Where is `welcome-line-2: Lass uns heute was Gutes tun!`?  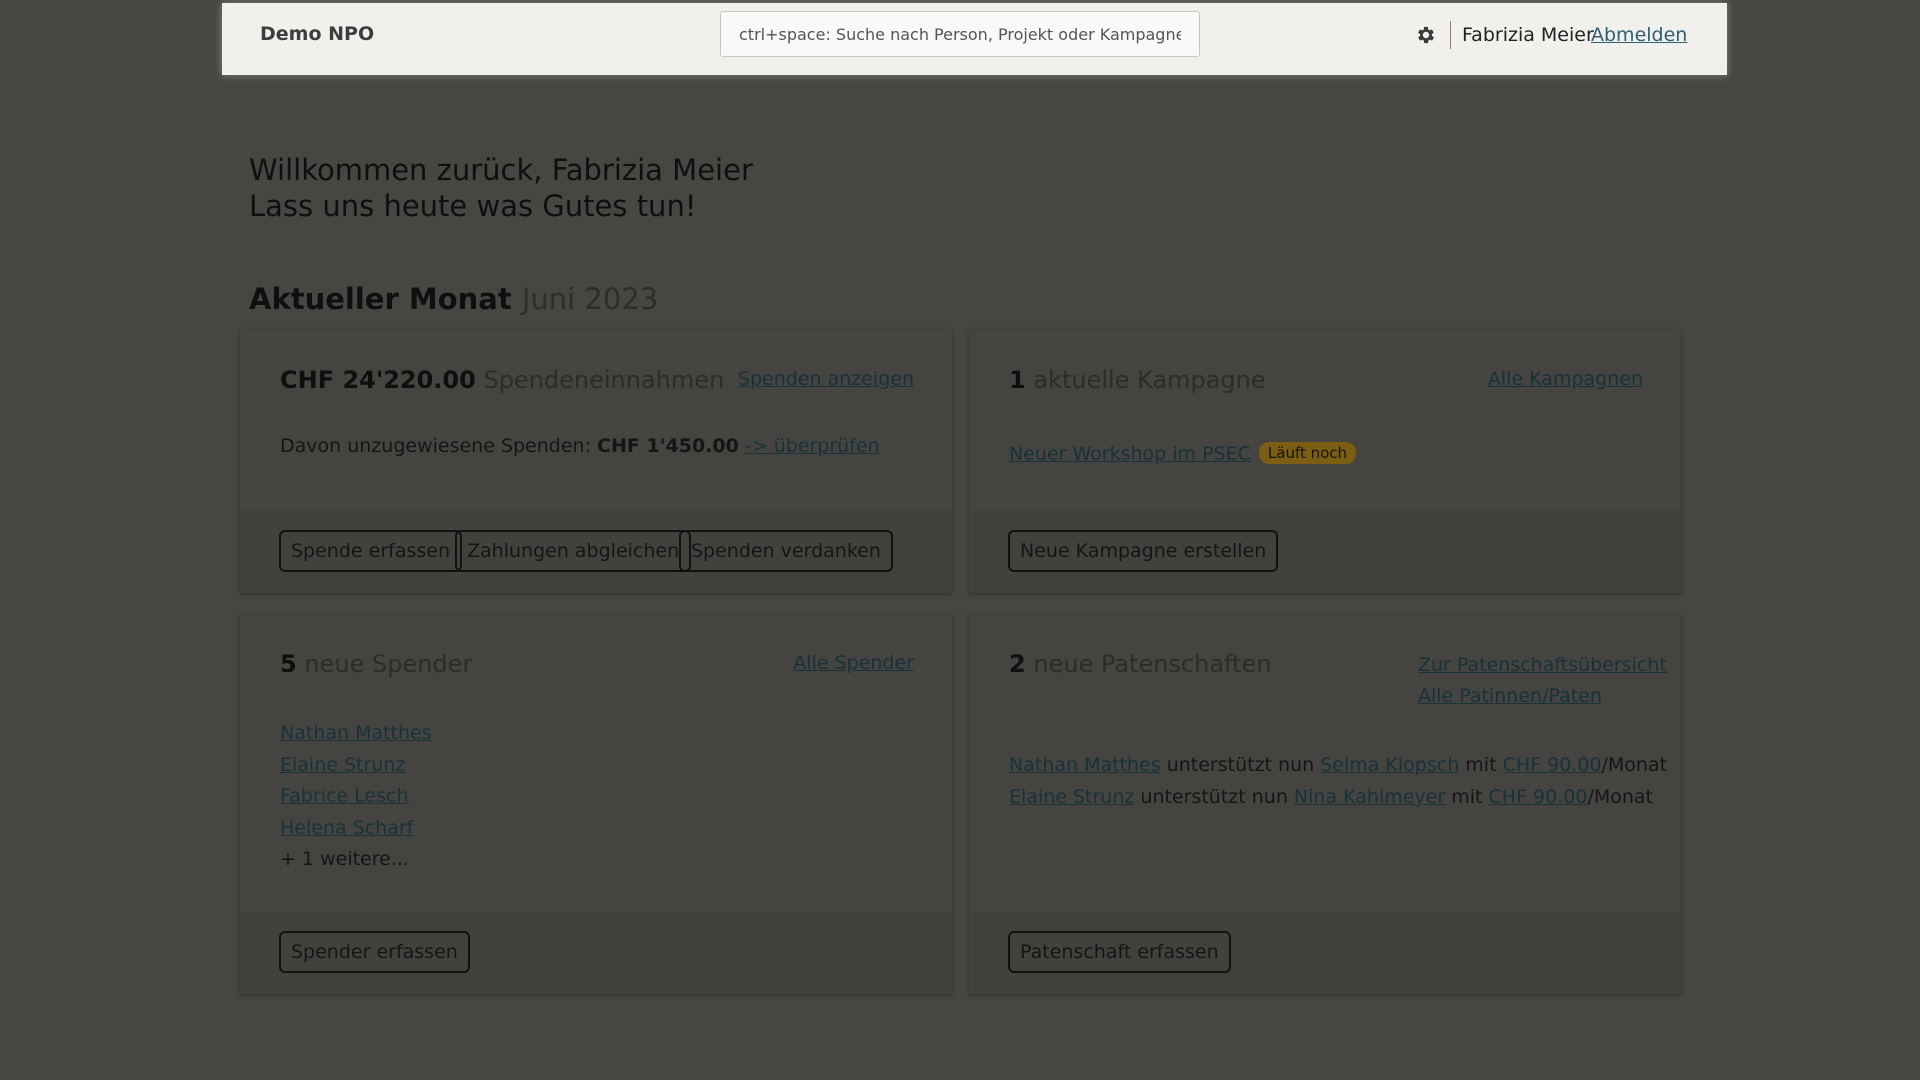
welcome-line-2: Lass uns heute was Gutes tun! is located at coordinates (473, 206).